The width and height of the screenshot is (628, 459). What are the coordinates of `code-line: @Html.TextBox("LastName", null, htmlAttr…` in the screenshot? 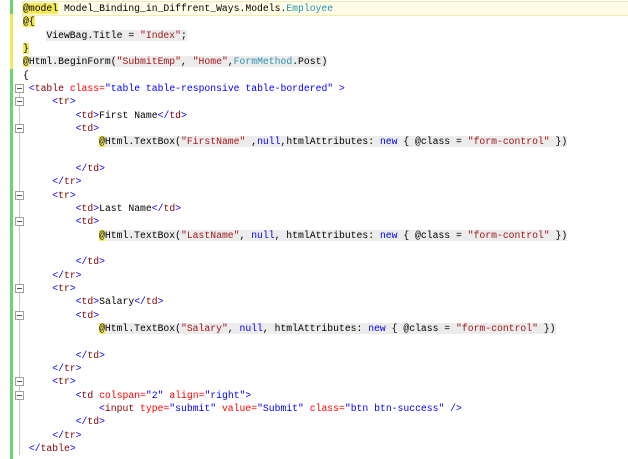 It's located at (325, 235).